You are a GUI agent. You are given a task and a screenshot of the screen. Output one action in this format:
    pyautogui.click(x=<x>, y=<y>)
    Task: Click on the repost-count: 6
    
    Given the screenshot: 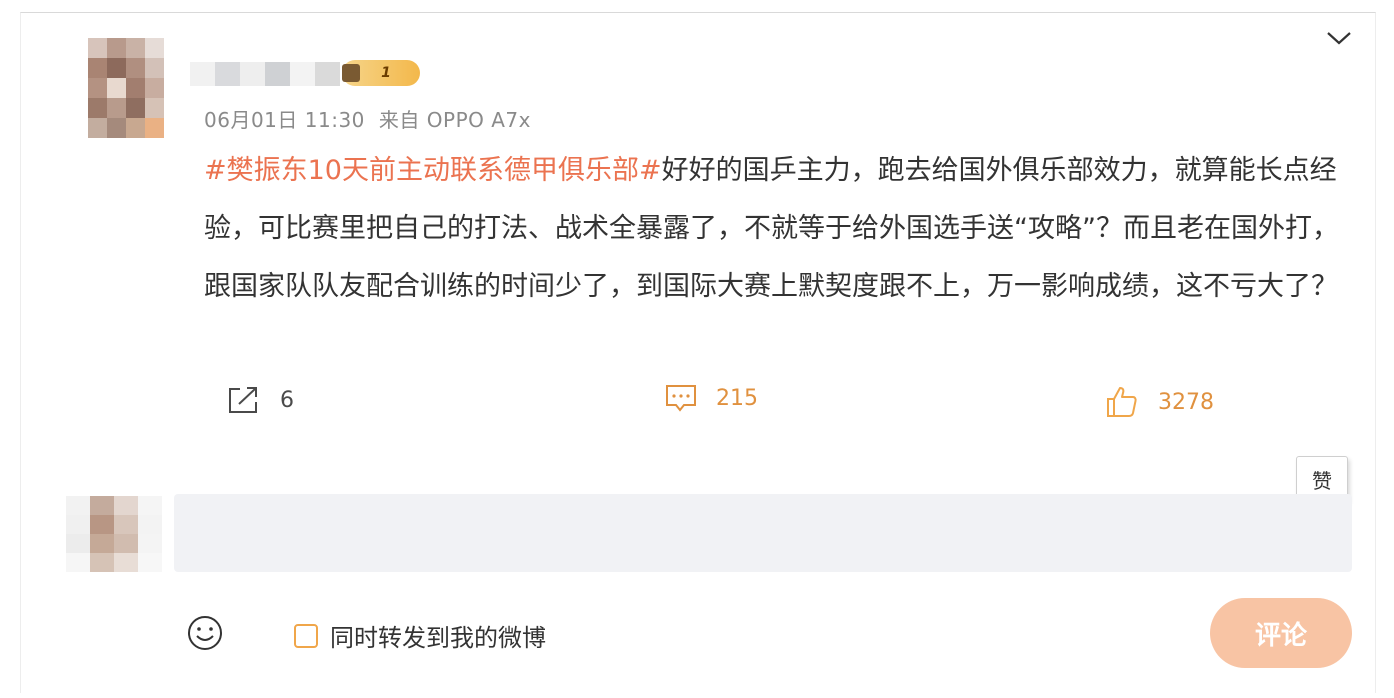 What is the action you would take?
    pyautogui.click(x=287, y=400)
    